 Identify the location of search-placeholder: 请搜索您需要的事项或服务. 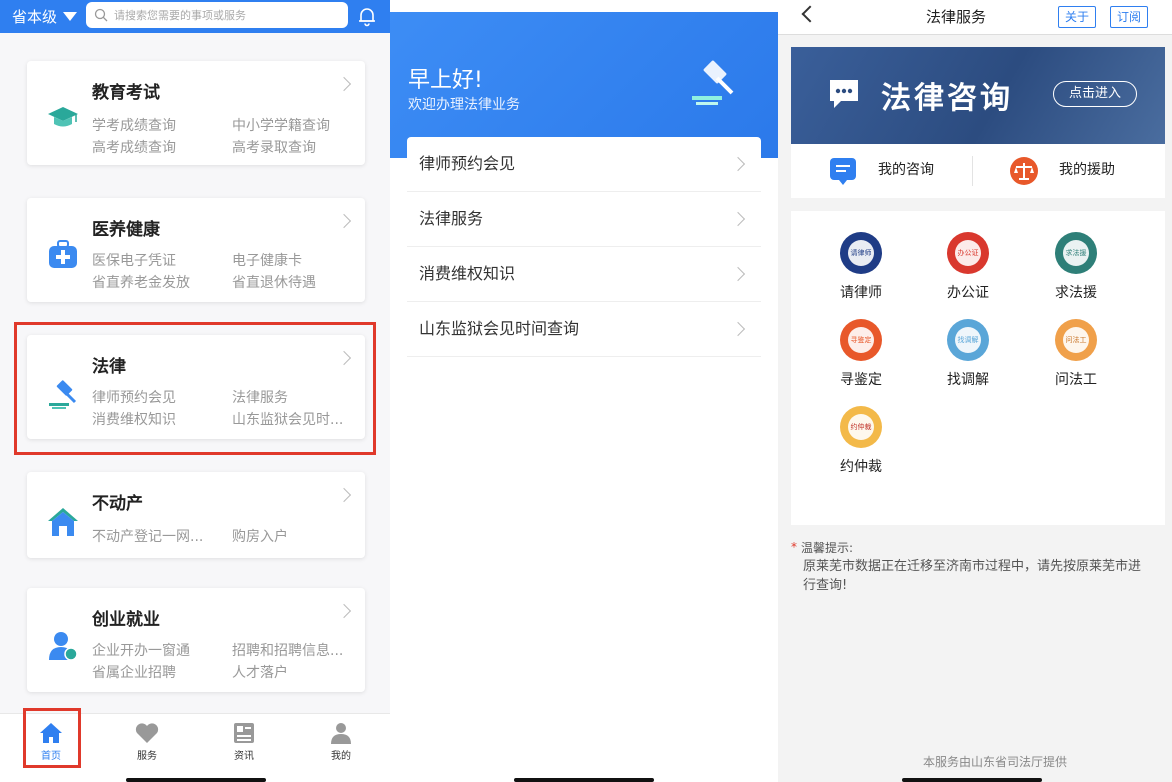
(180, 15).